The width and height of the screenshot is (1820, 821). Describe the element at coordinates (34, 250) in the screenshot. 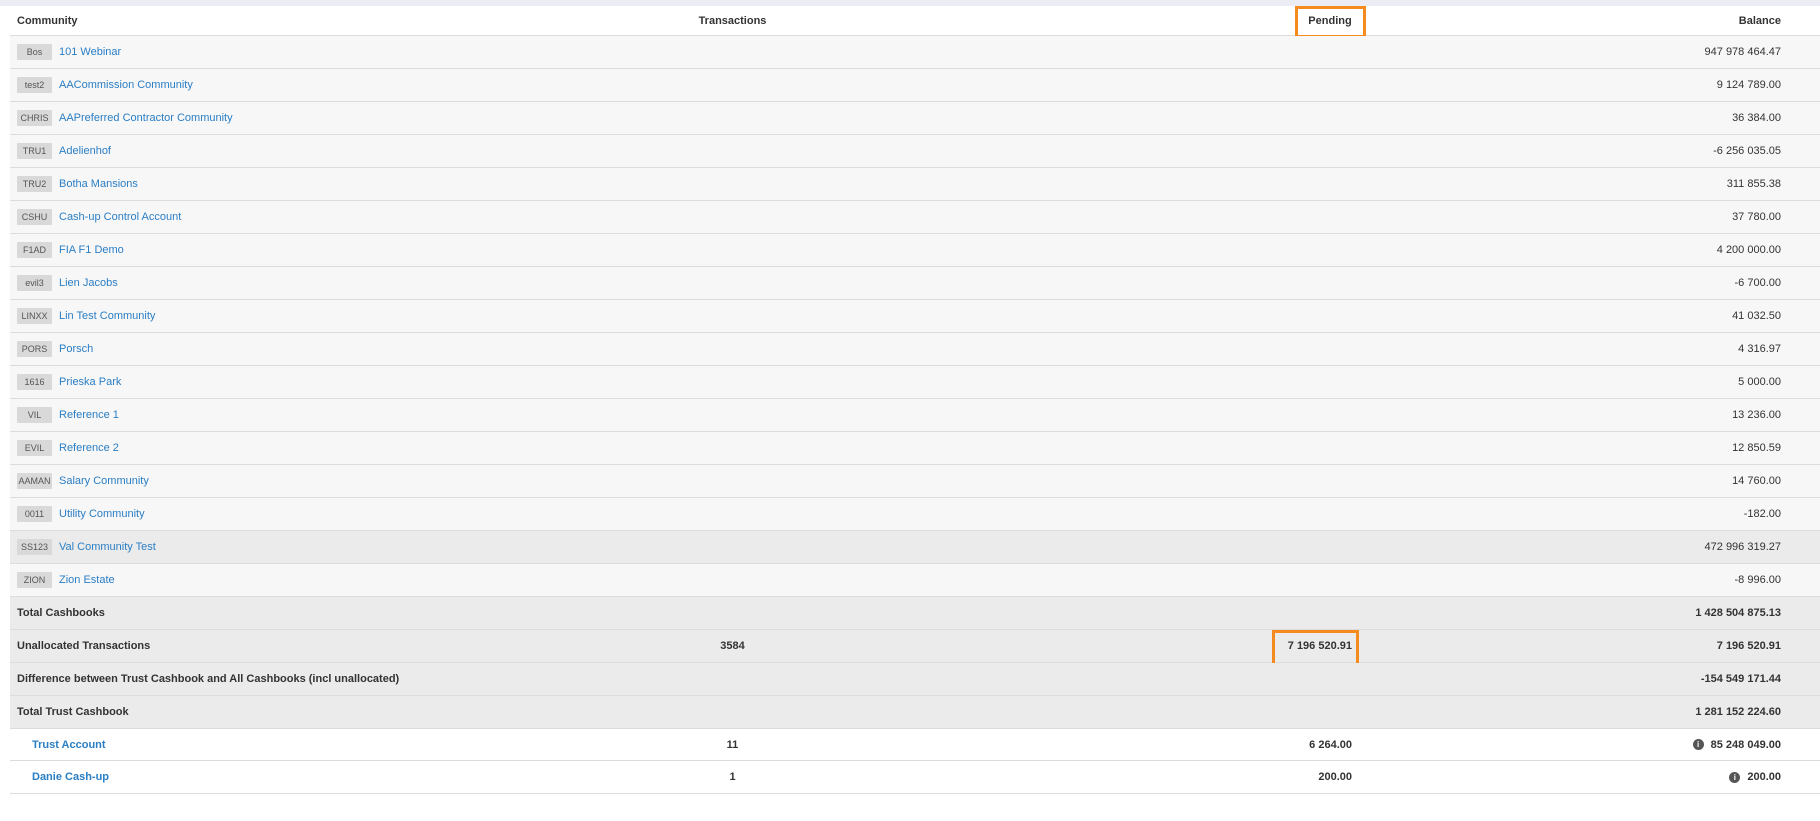

I see `community-code-badge: F1AD` at that location.